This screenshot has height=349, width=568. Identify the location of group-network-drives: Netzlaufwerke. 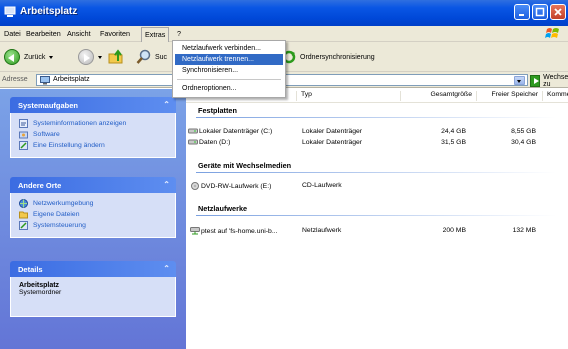
(223, 208).